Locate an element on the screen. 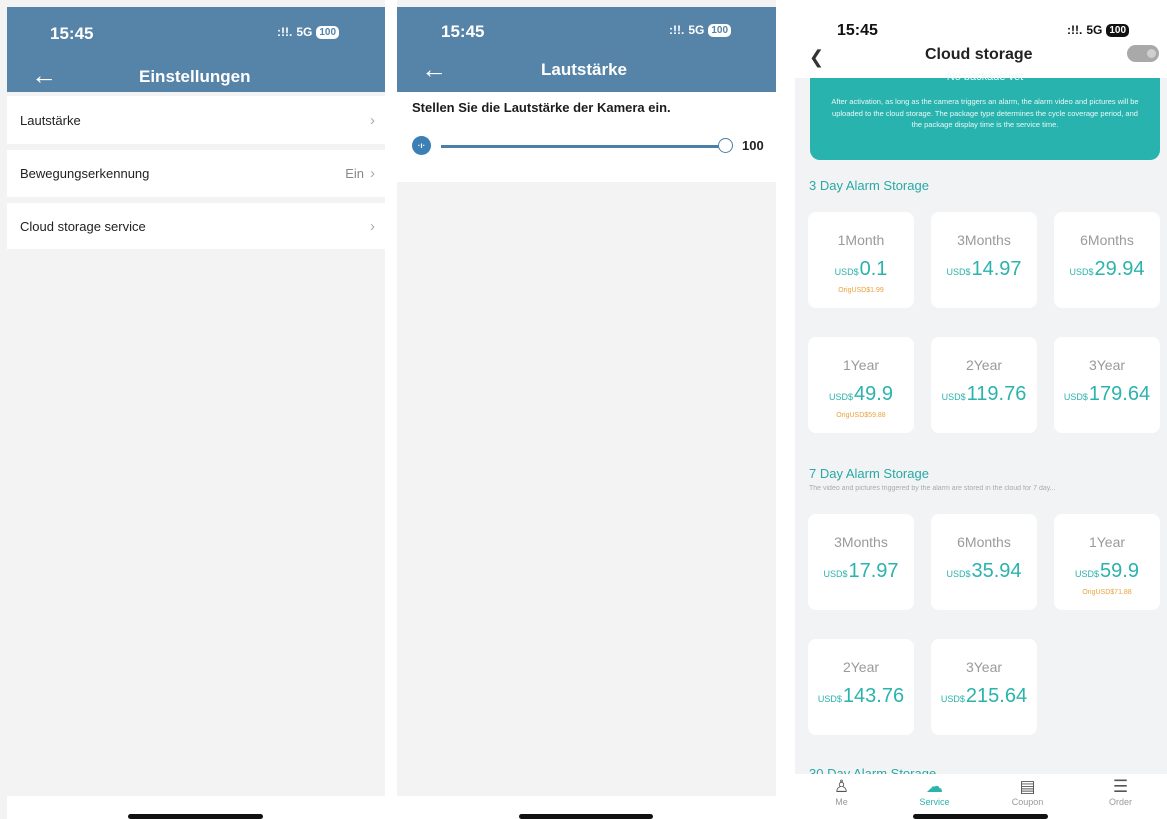 The width and height of the screenshot is (1167, 819). volume-header: 15:45 :!!. 5G 100 ← Lautstärke is located at coordinates (586, 49).